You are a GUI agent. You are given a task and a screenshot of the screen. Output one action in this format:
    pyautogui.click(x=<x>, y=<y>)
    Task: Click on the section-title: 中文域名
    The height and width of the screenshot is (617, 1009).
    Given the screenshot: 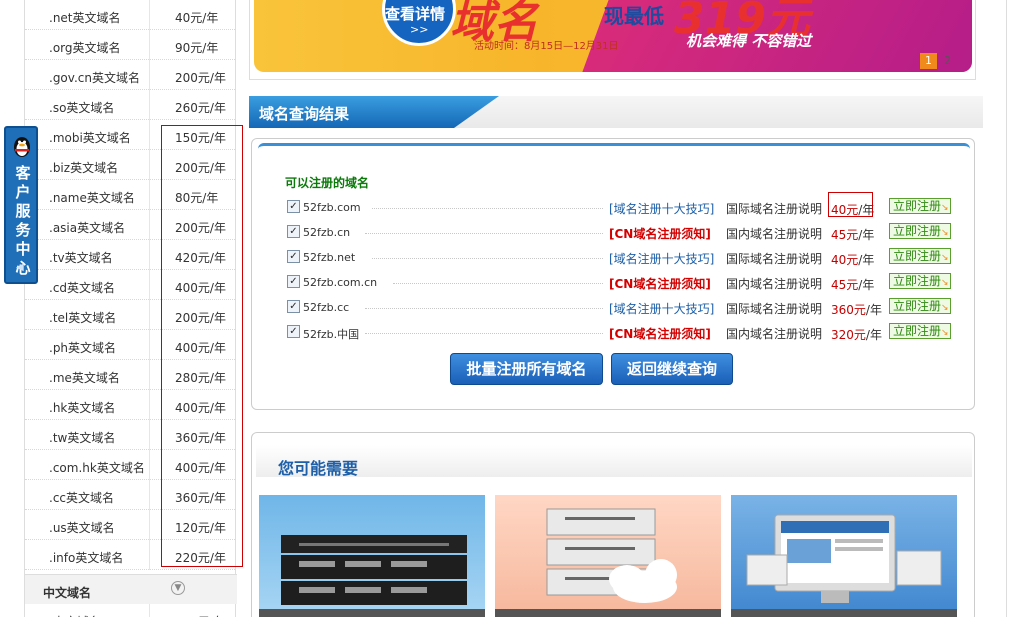 What is the action you would take?
    pyautogui.click(x=67, y=593)
    